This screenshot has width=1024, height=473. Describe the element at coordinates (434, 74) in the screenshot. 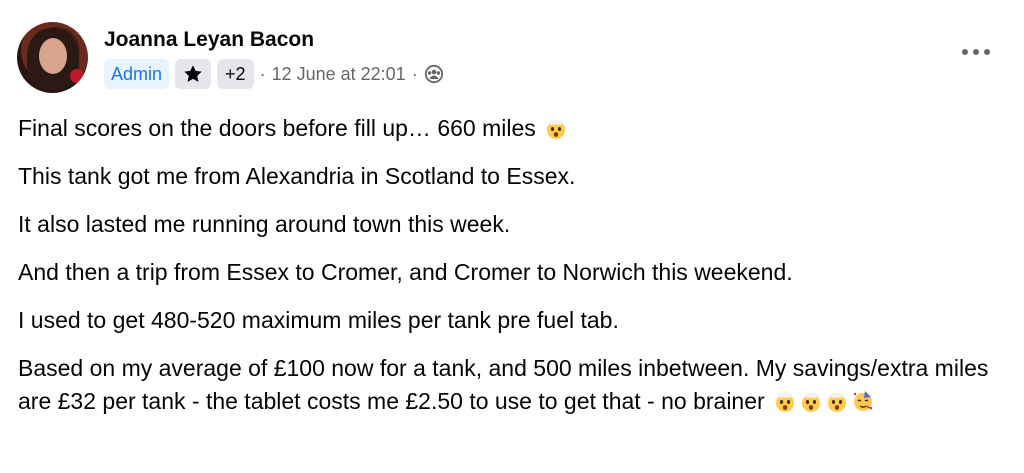

I see `group-icon` at that location.